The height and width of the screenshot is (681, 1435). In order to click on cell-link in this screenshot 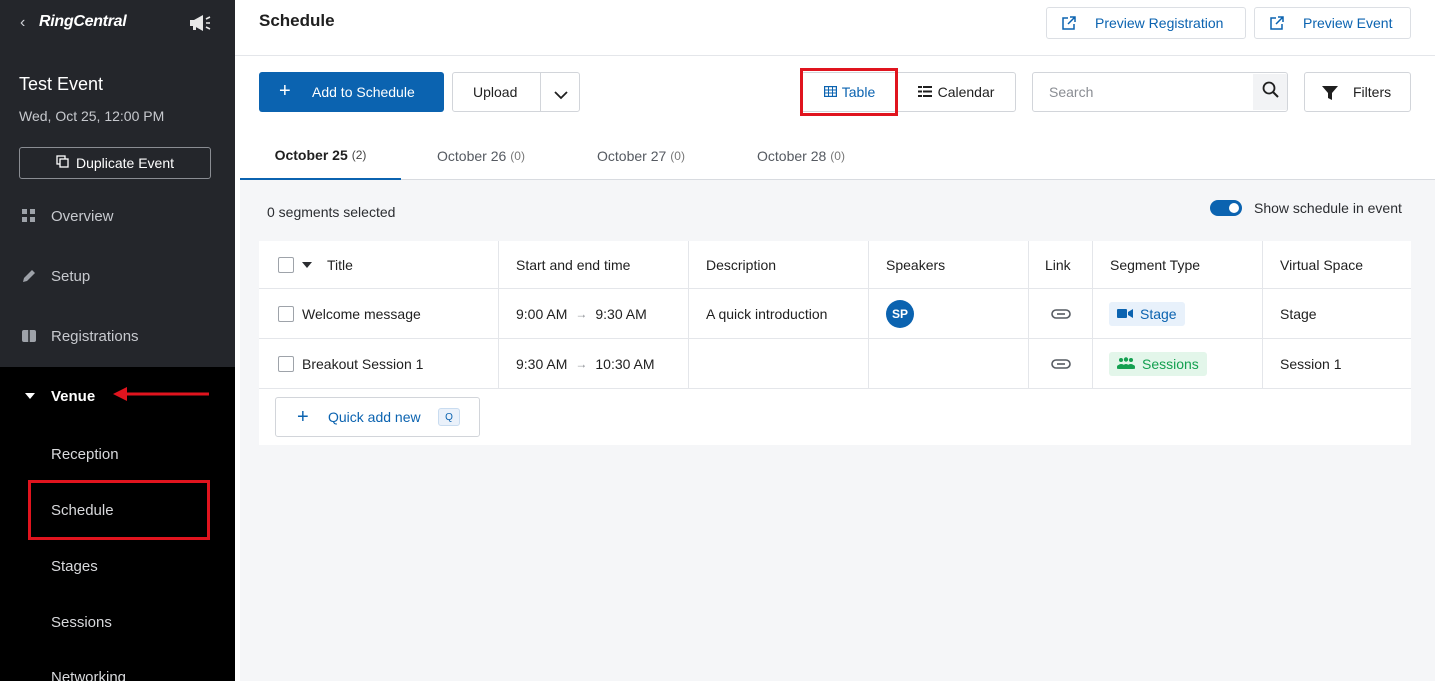, I will do `click(1061, 363)`.